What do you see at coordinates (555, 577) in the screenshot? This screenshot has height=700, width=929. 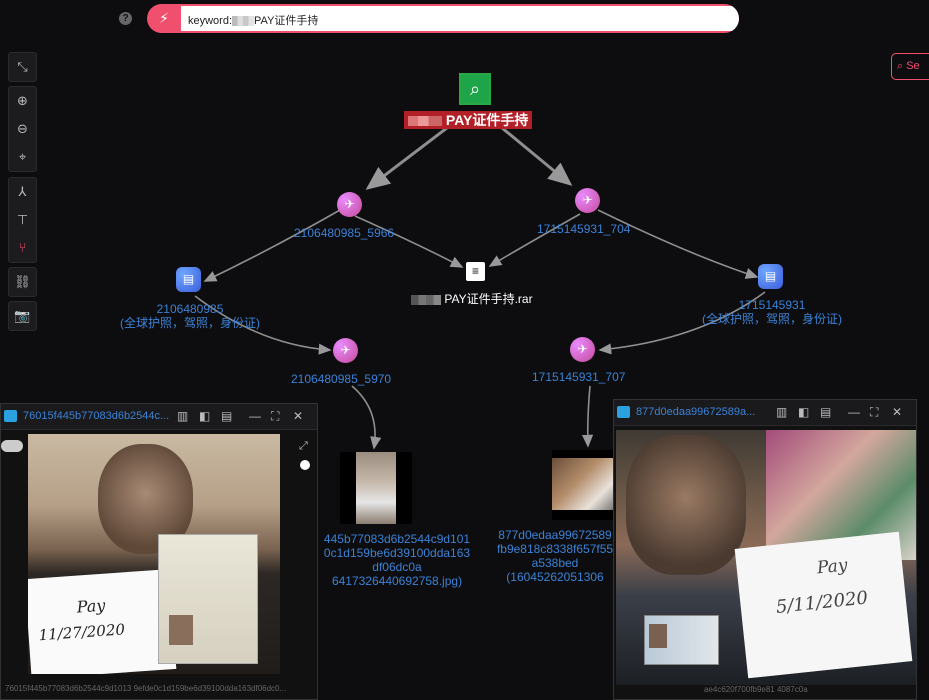 I see `img-right-line-4: (16045262051306` at bounding box center [555, 577].